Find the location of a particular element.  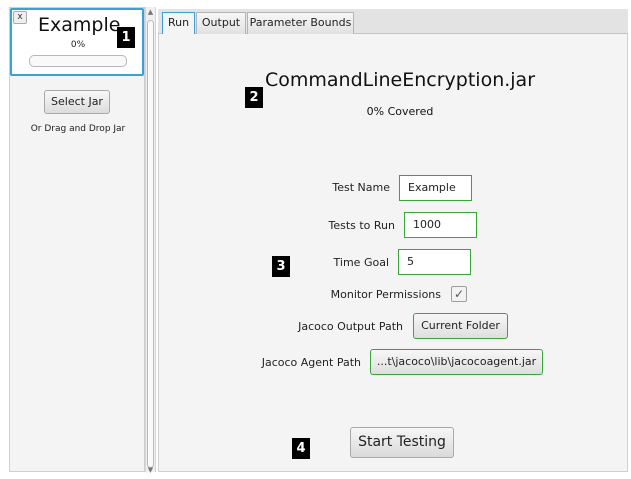

time-goal-label: Time Goal is located at coordinates (361, 262).